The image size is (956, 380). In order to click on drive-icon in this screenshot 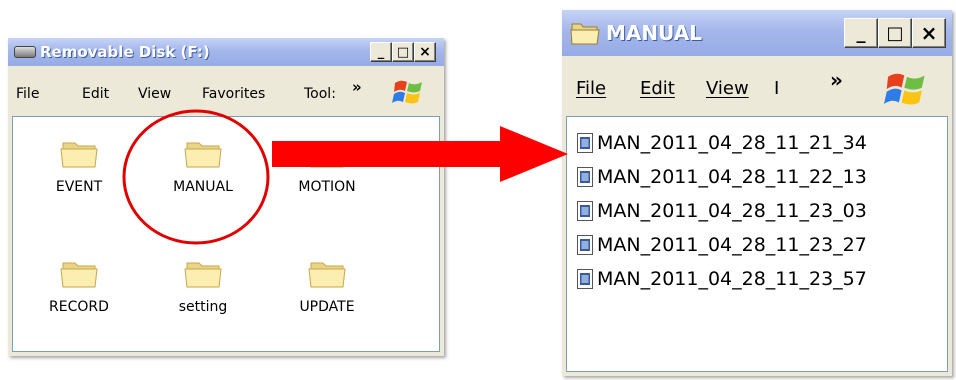, I will do `click(25, 52)`.